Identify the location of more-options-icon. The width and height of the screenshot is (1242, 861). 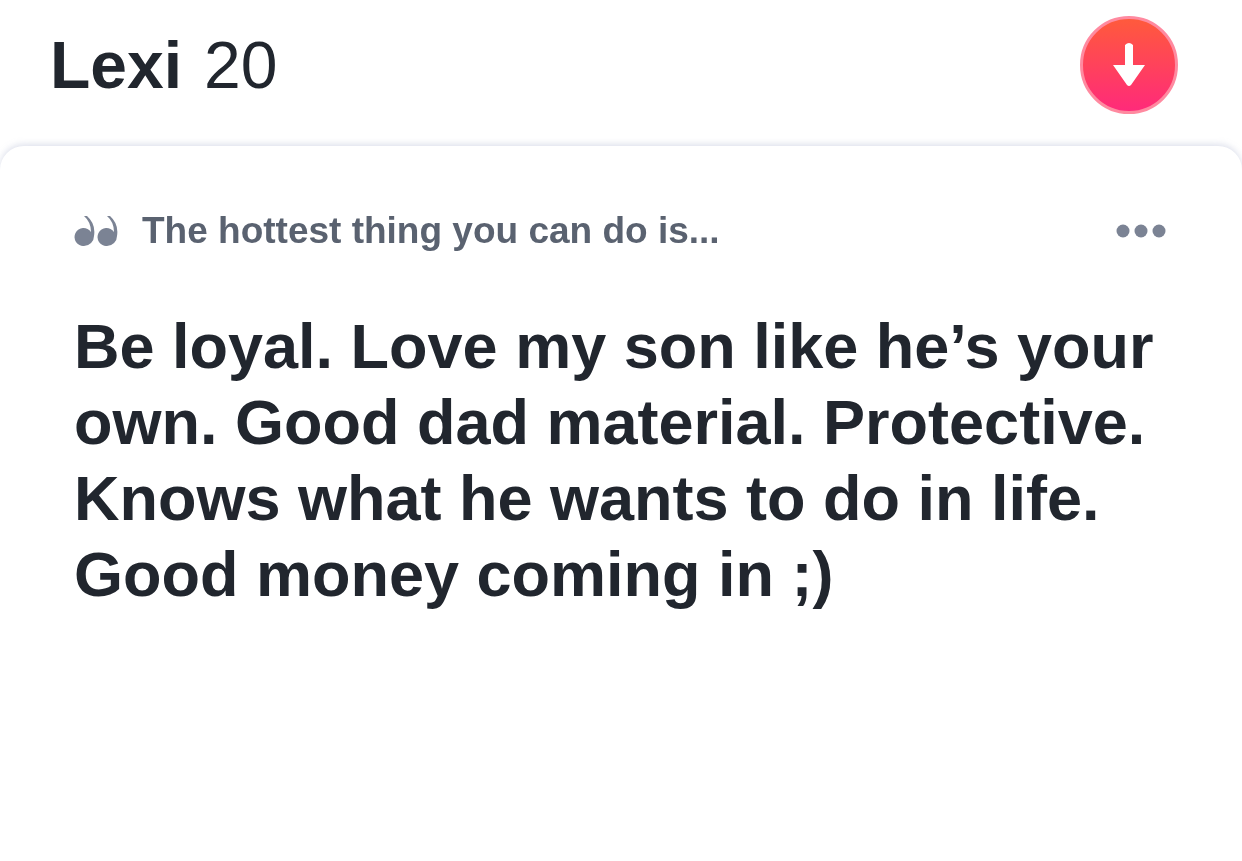
(1141, 231).